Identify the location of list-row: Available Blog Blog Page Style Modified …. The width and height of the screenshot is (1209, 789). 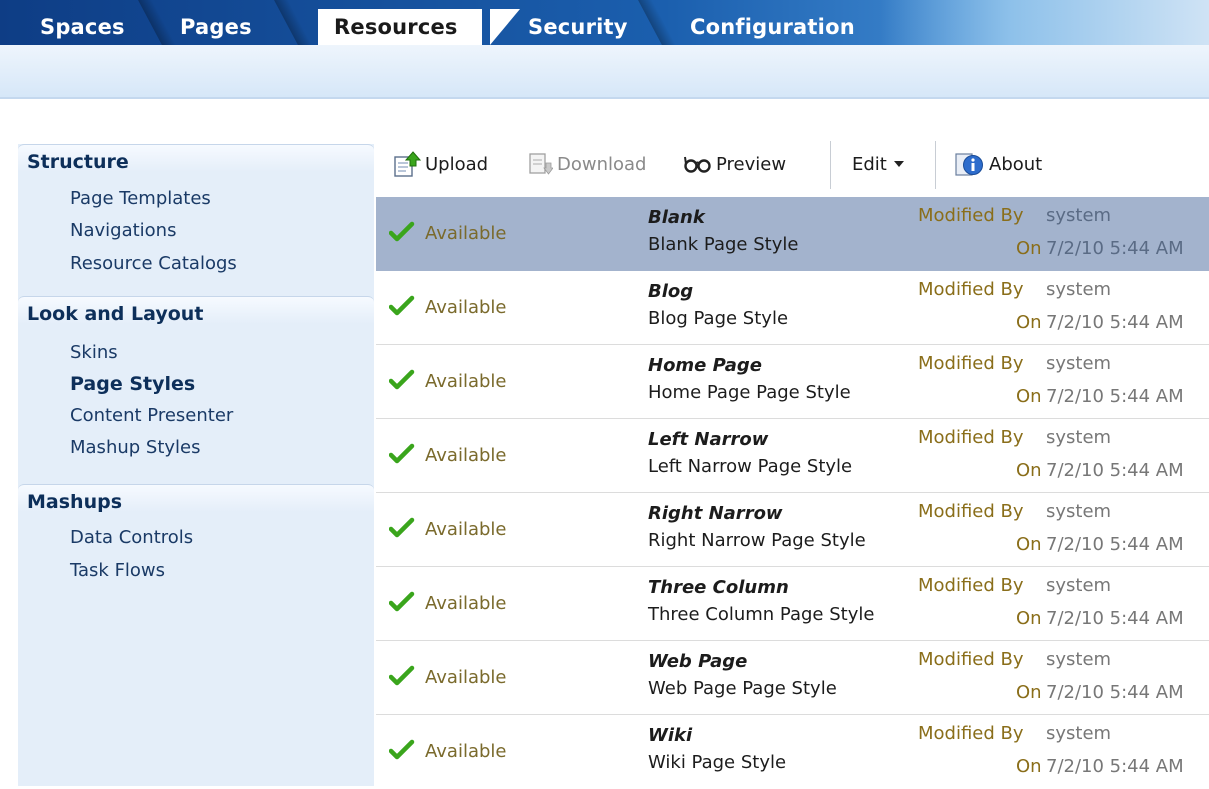
(792, 308).